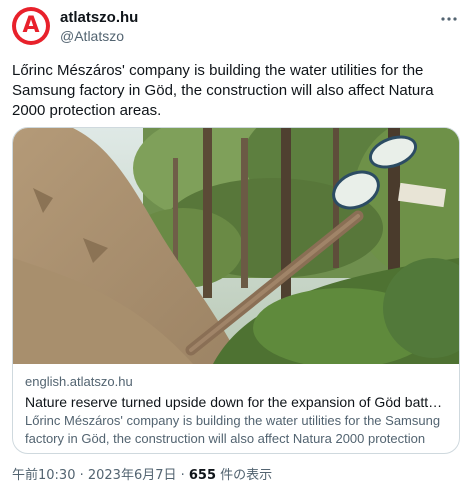  What do you see at coordinates (244, 475) in the screenshot?
I see `views-label: 件の表示` at bounding box center [244, 475].